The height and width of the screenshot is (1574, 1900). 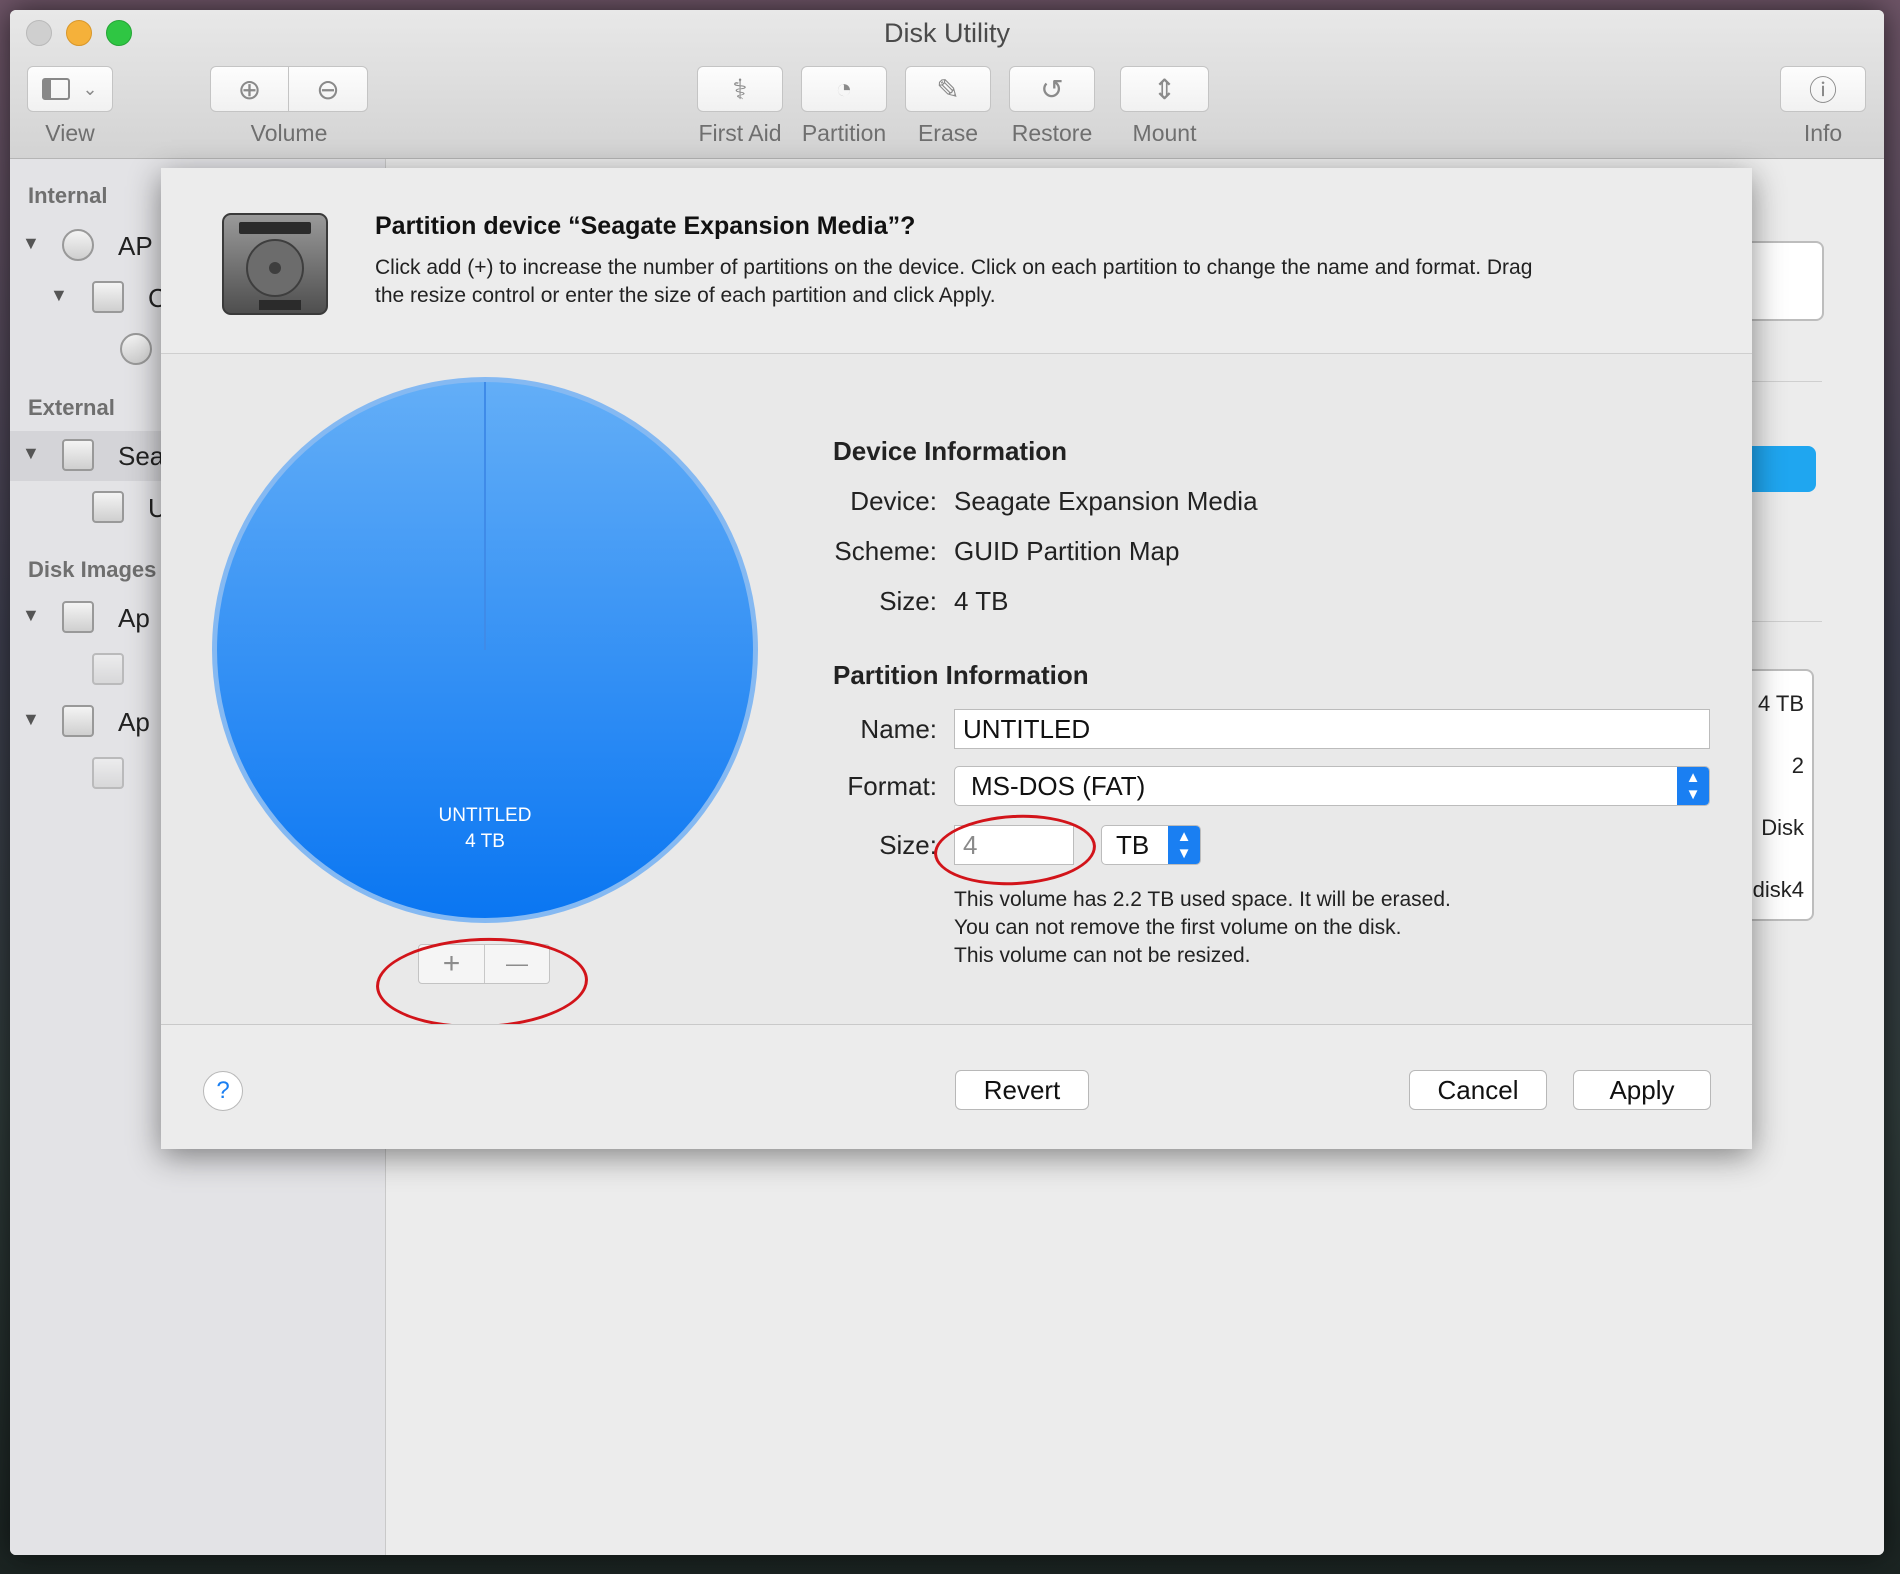 I want to click on partition-pie-chart: UNTITLED 4 TB, so click(x=485, y=650).